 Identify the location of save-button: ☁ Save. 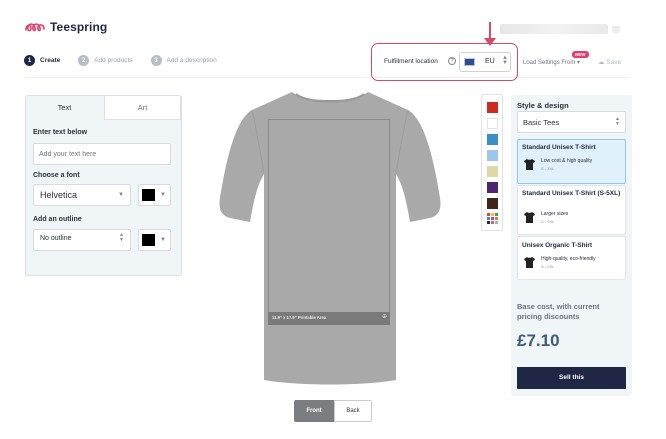
(609, 62).